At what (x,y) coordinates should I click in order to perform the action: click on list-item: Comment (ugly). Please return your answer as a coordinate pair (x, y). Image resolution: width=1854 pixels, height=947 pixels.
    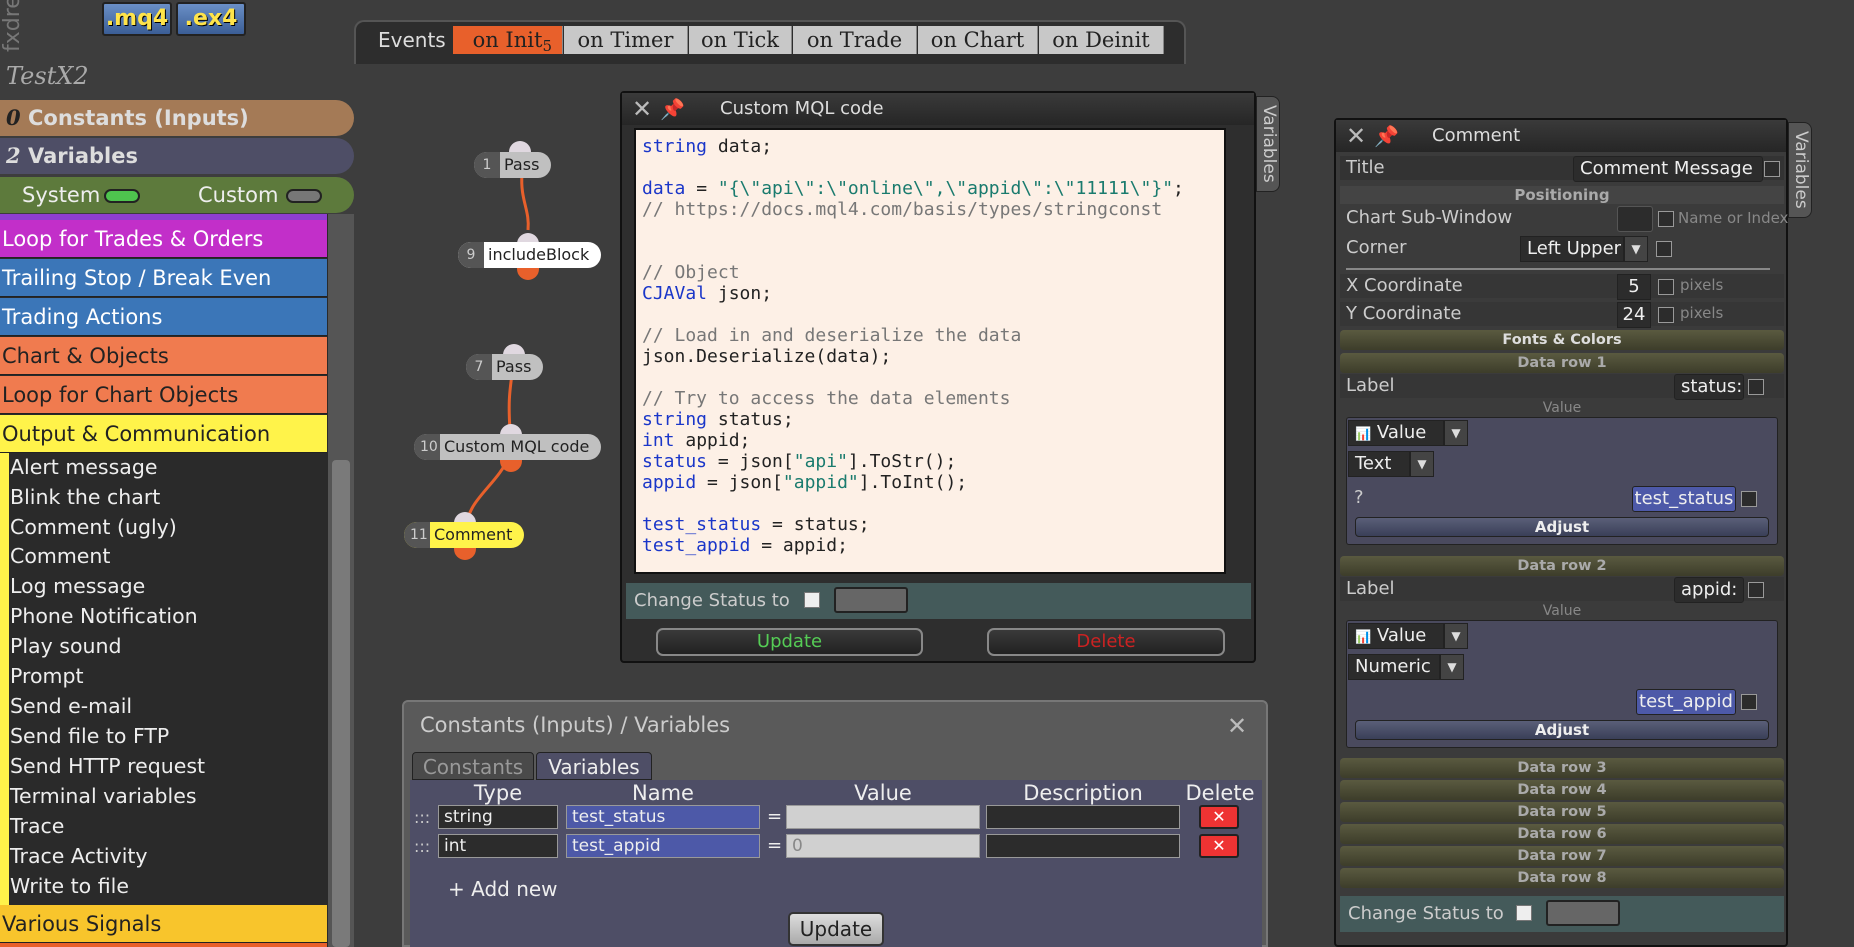
    Looking at the image, I should click on (93, 527).